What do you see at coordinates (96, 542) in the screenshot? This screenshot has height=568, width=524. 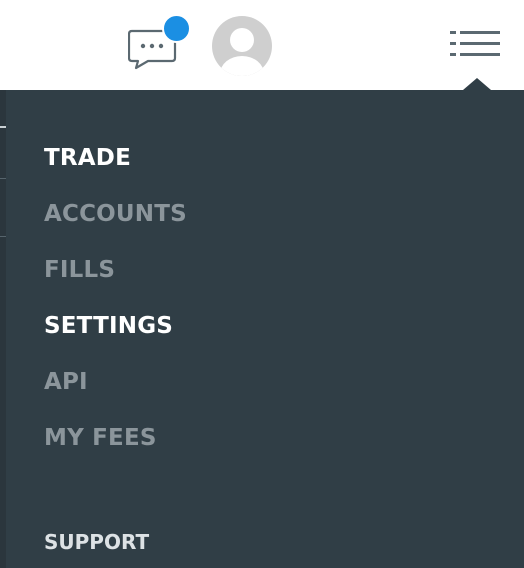 I see `menu-item-support: SUPPORT` at bounding box center [96, 542].